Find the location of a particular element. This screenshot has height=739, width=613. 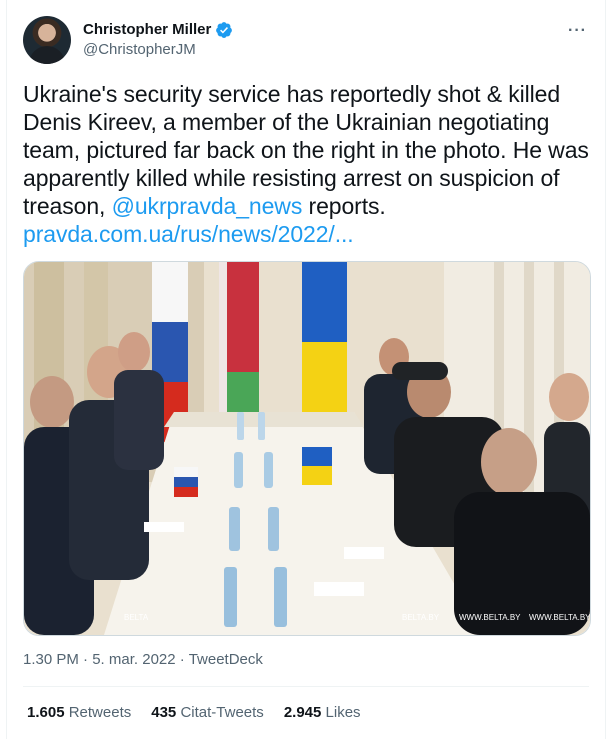

retweets-count: 1.605 is located at coordinates (46, 712).